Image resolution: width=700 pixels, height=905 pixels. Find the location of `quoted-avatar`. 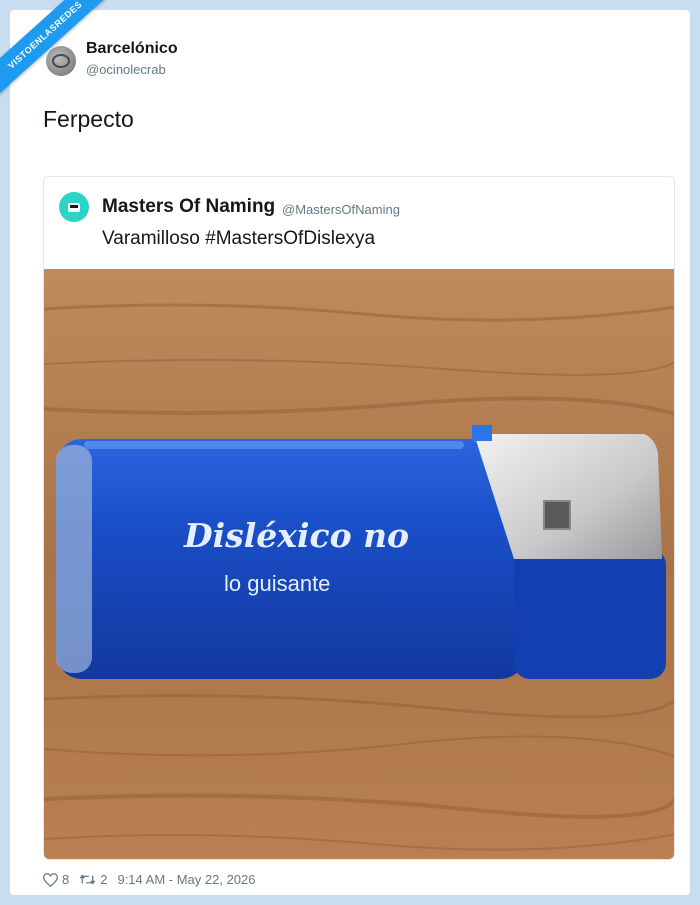

quoted-avatar is located at coordinates (74, 207).